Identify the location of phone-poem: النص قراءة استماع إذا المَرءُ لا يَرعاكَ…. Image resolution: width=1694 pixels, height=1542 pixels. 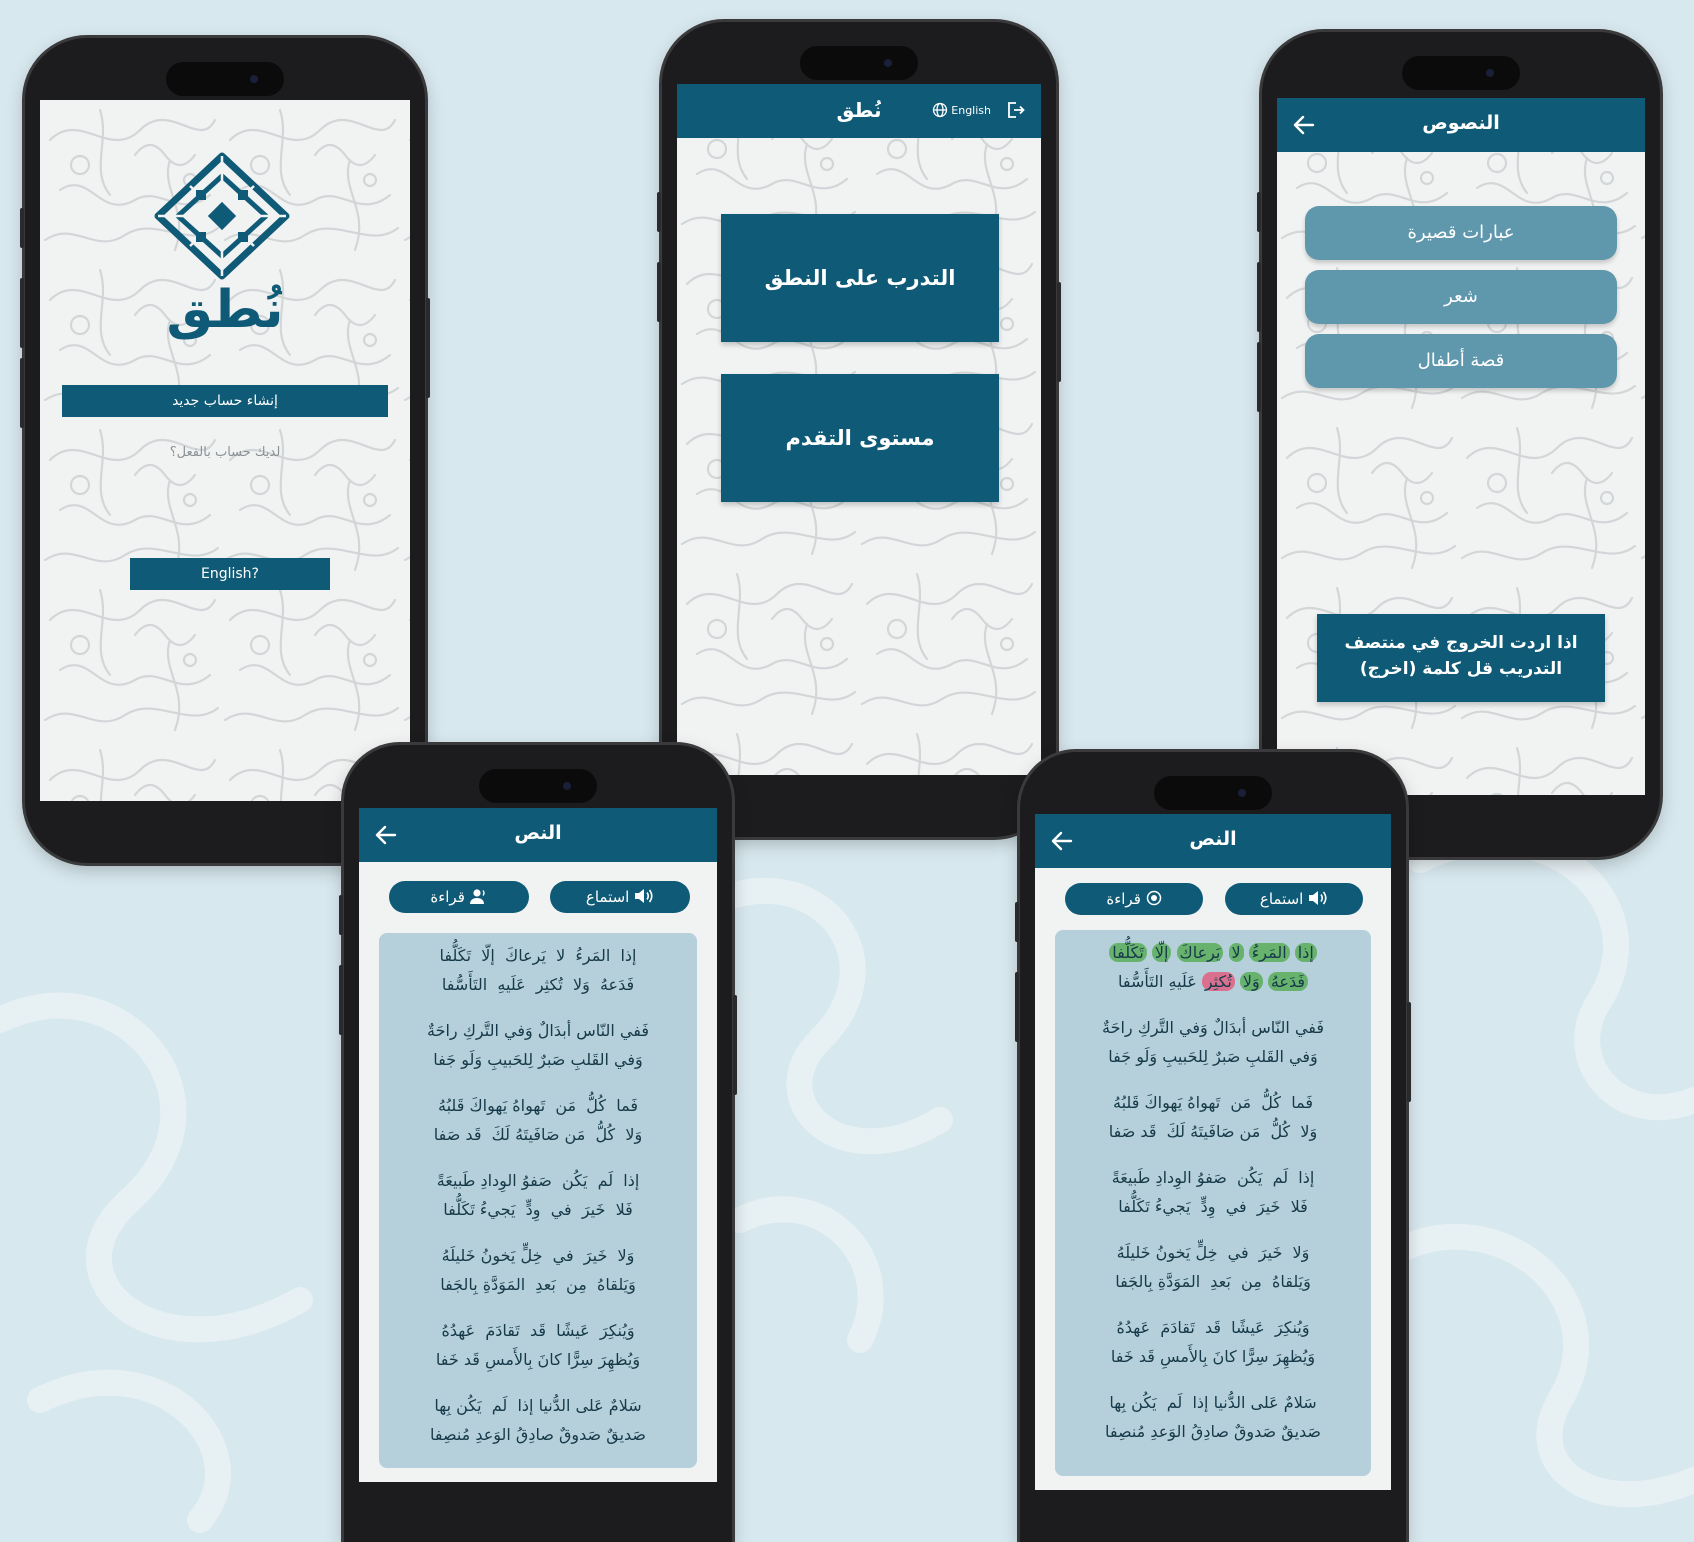
(538, 1143).